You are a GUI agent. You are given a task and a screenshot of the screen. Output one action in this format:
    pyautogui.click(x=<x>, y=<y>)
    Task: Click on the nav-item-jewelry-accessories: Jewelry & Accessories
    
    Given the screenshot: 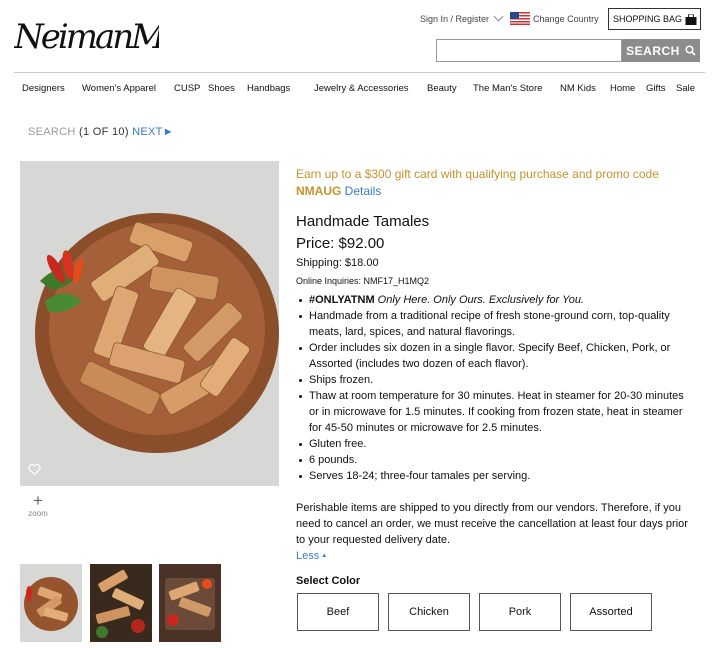 What is the action you would take?
    pyautogui.click(x=361, y=88)
    